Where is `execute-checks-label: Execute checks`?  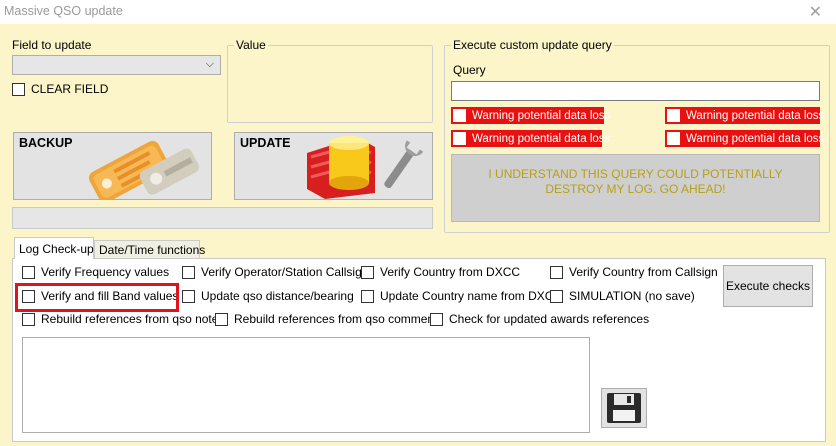 execute-checks-label: Execute checks is located at coordinates (768, 286).